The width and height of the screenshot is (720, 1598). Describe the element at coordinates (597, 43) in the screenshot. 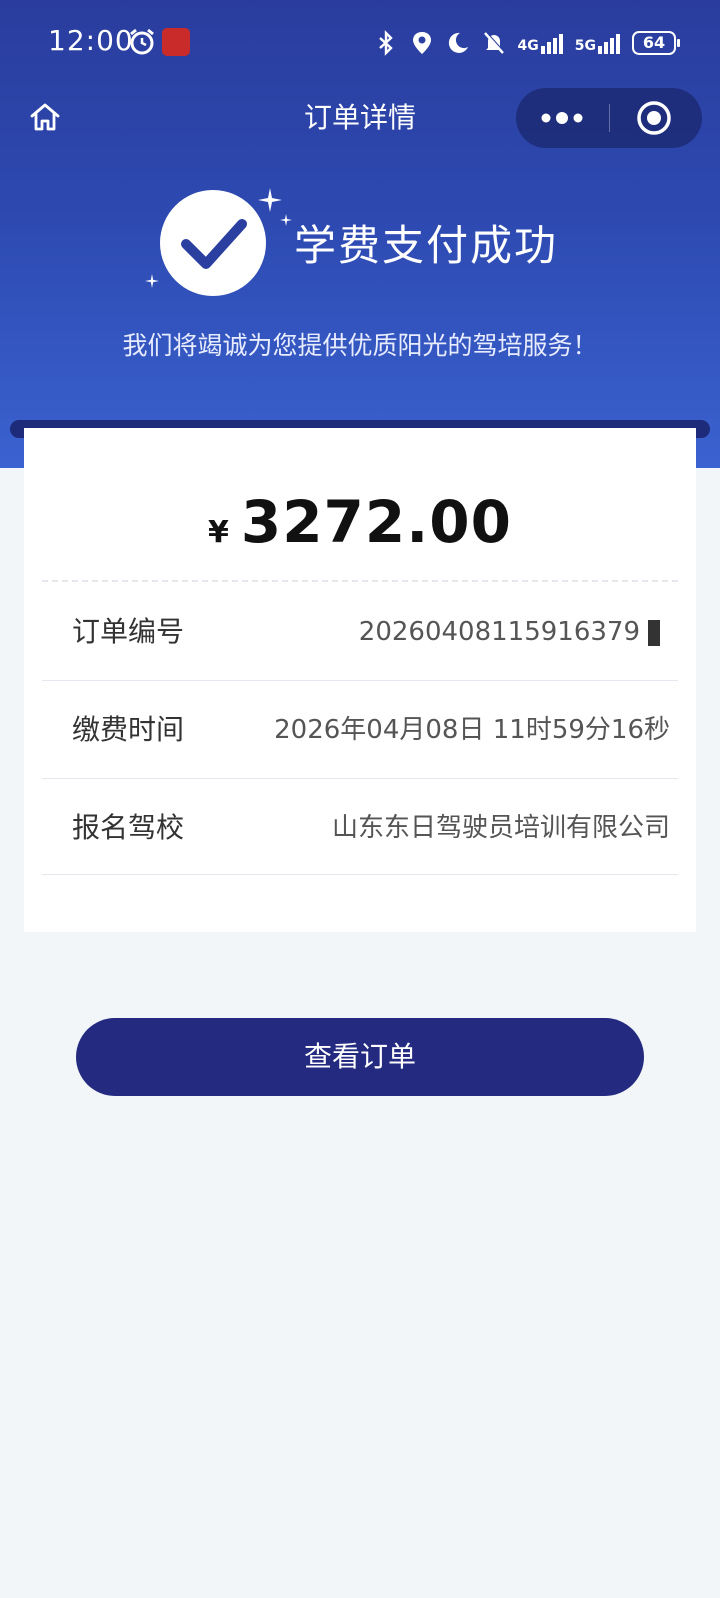

I see `network-5g: 5G` at that location.